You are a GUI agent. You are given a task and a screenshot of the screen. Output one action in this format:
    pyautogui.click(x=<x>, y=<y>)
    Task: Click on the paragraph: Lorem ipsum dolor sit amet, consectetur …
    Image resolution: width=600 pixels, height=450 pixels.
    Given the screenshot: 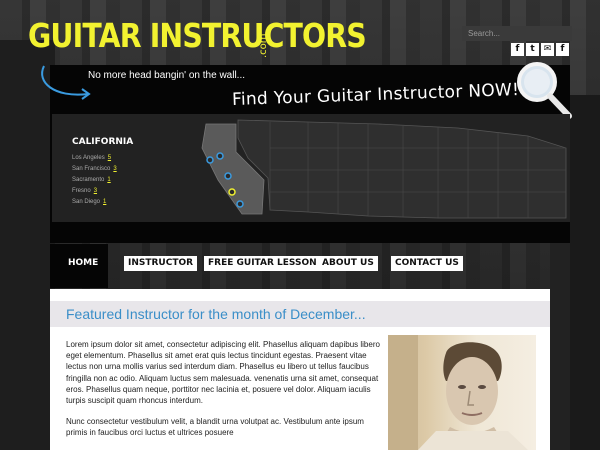 What is the action you would take?
    pyautogui.click(x=223, y=373)
    